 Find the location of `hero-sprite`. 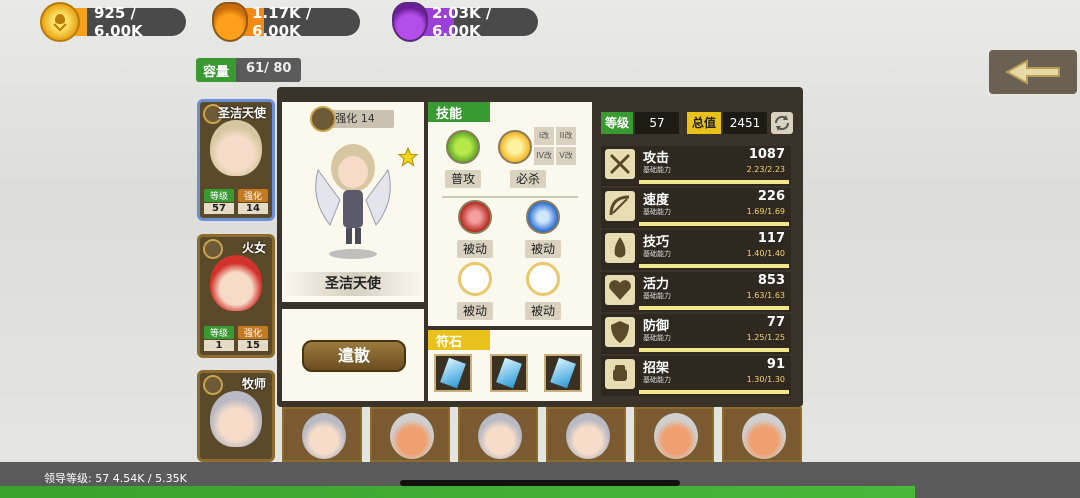

hero-sprite is located at coordinates (353, 201).